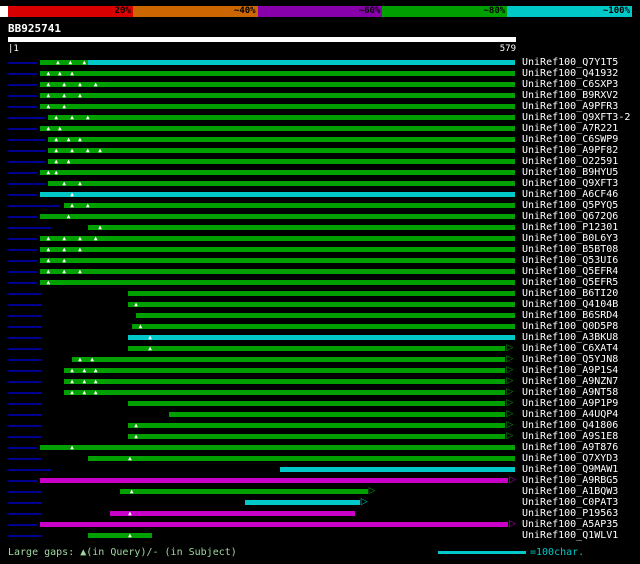 The width and height of the screenshot is (640, 564). I want to click on hit-accession-label: UniRef100_B5BT08, so click(570, 249).